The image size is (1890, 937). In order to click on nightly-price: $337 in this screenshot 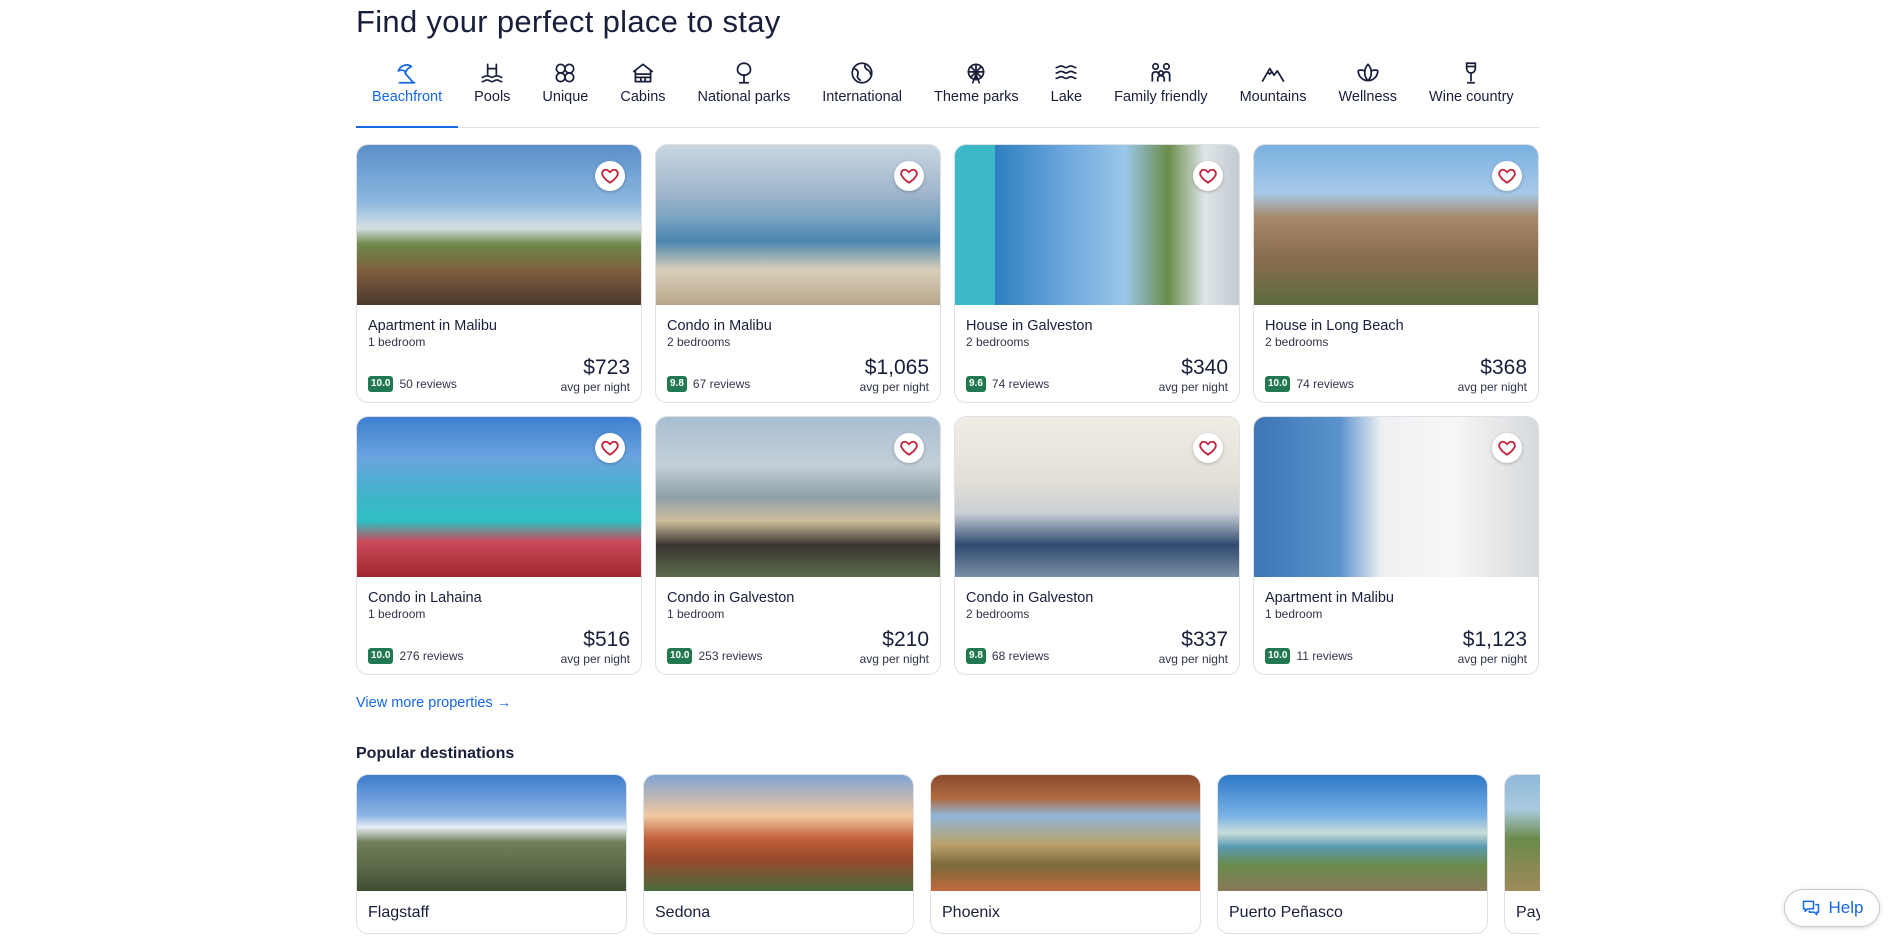, I will do `click(1204, 639)`.